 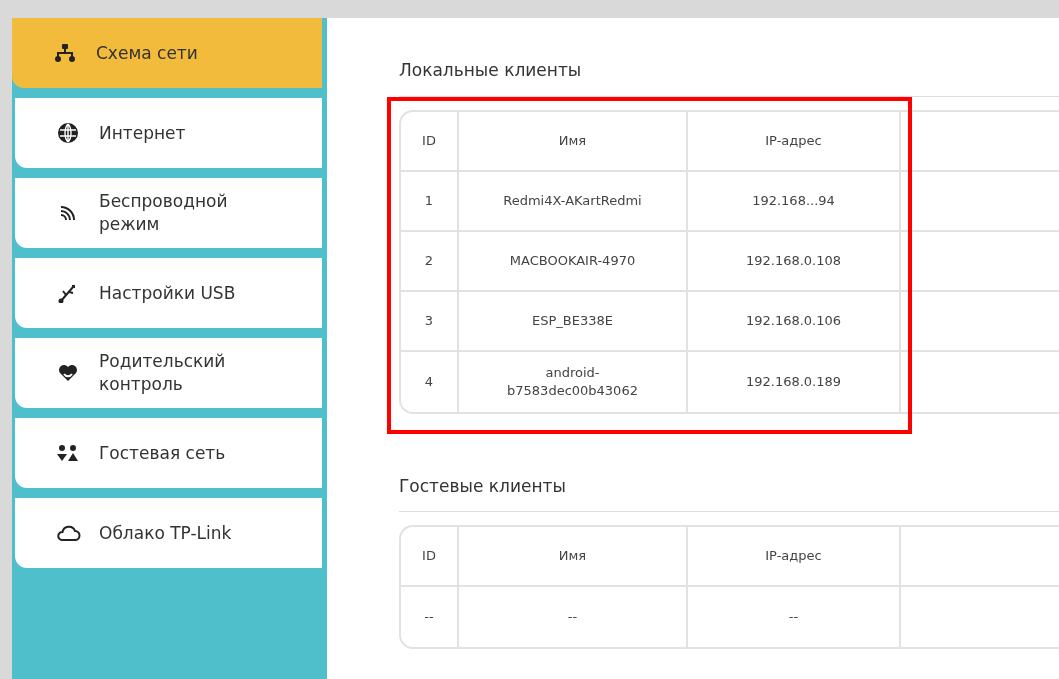 What do you see at coordinates (65, 53) in the screenshot?
I see `network-icon` at bounding box center [65, 53].